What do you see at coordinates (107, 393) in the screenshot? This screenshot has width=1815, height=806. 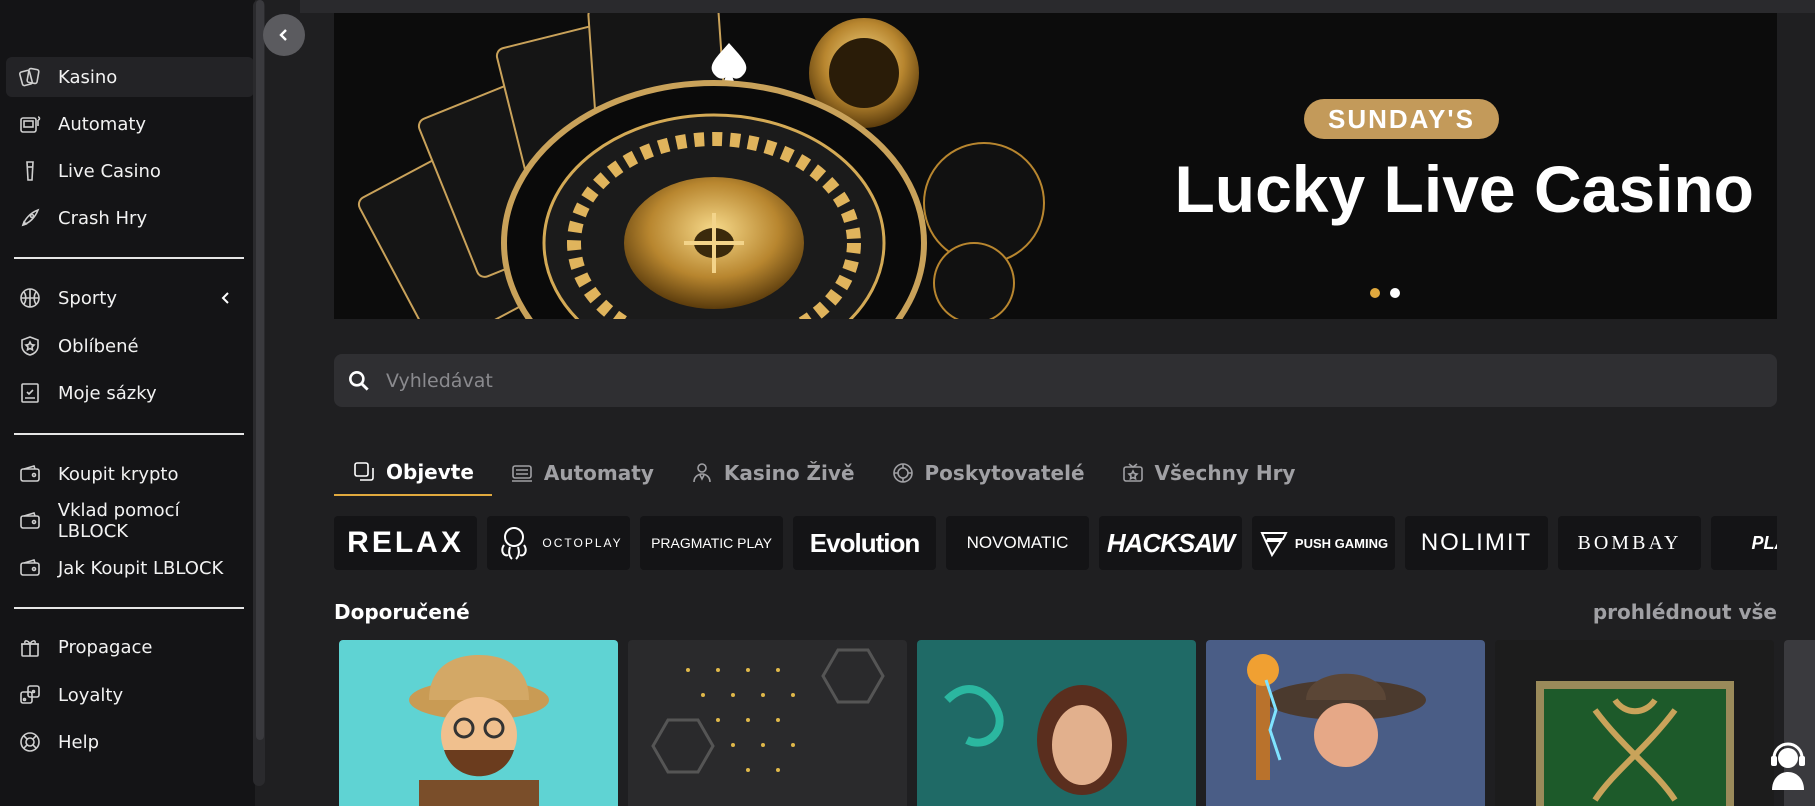 I see `sidebar-item-label: Moje sázky` at bounding box center [107, 393].